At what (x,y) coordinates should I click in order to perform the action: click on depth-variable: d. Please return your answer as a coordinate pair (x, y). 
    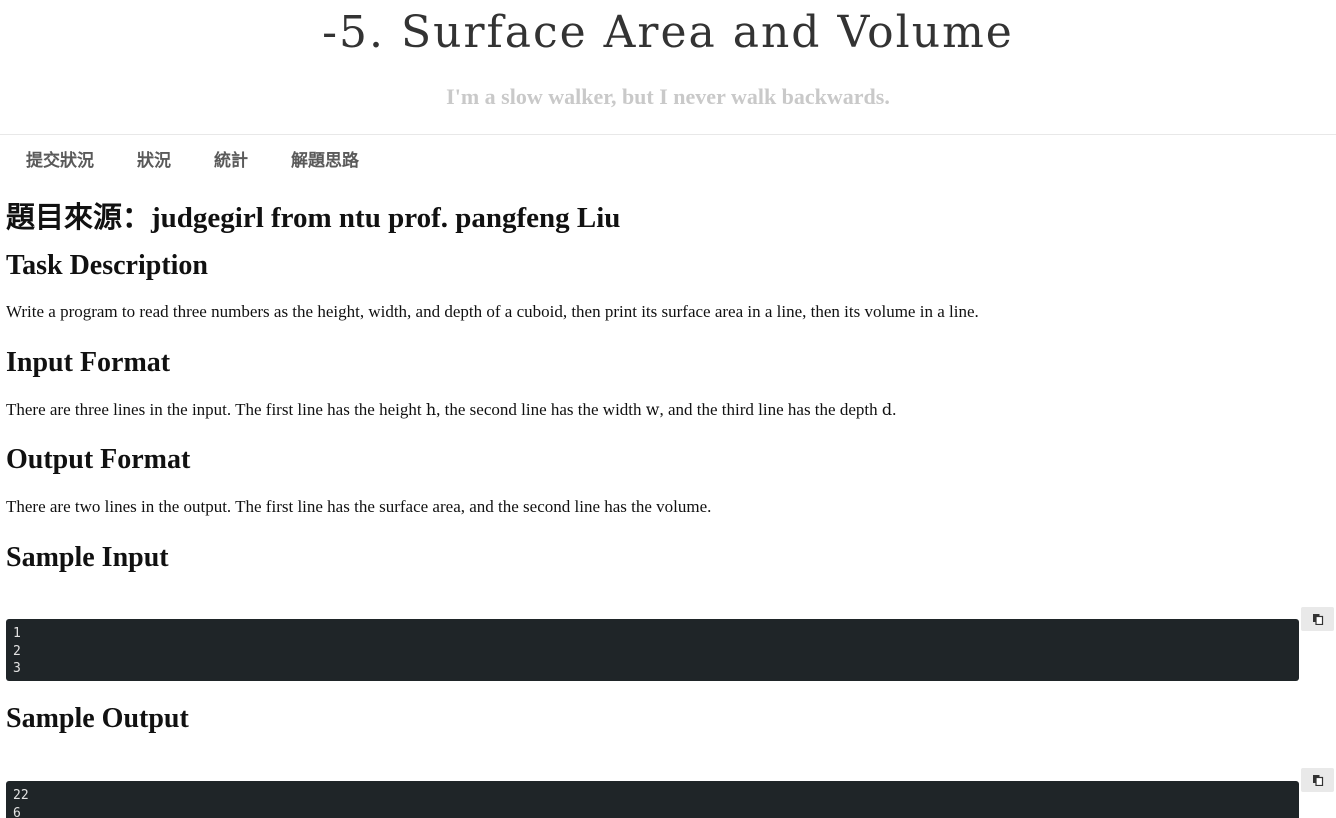
    Looking at the image, I should click on (887, 409).